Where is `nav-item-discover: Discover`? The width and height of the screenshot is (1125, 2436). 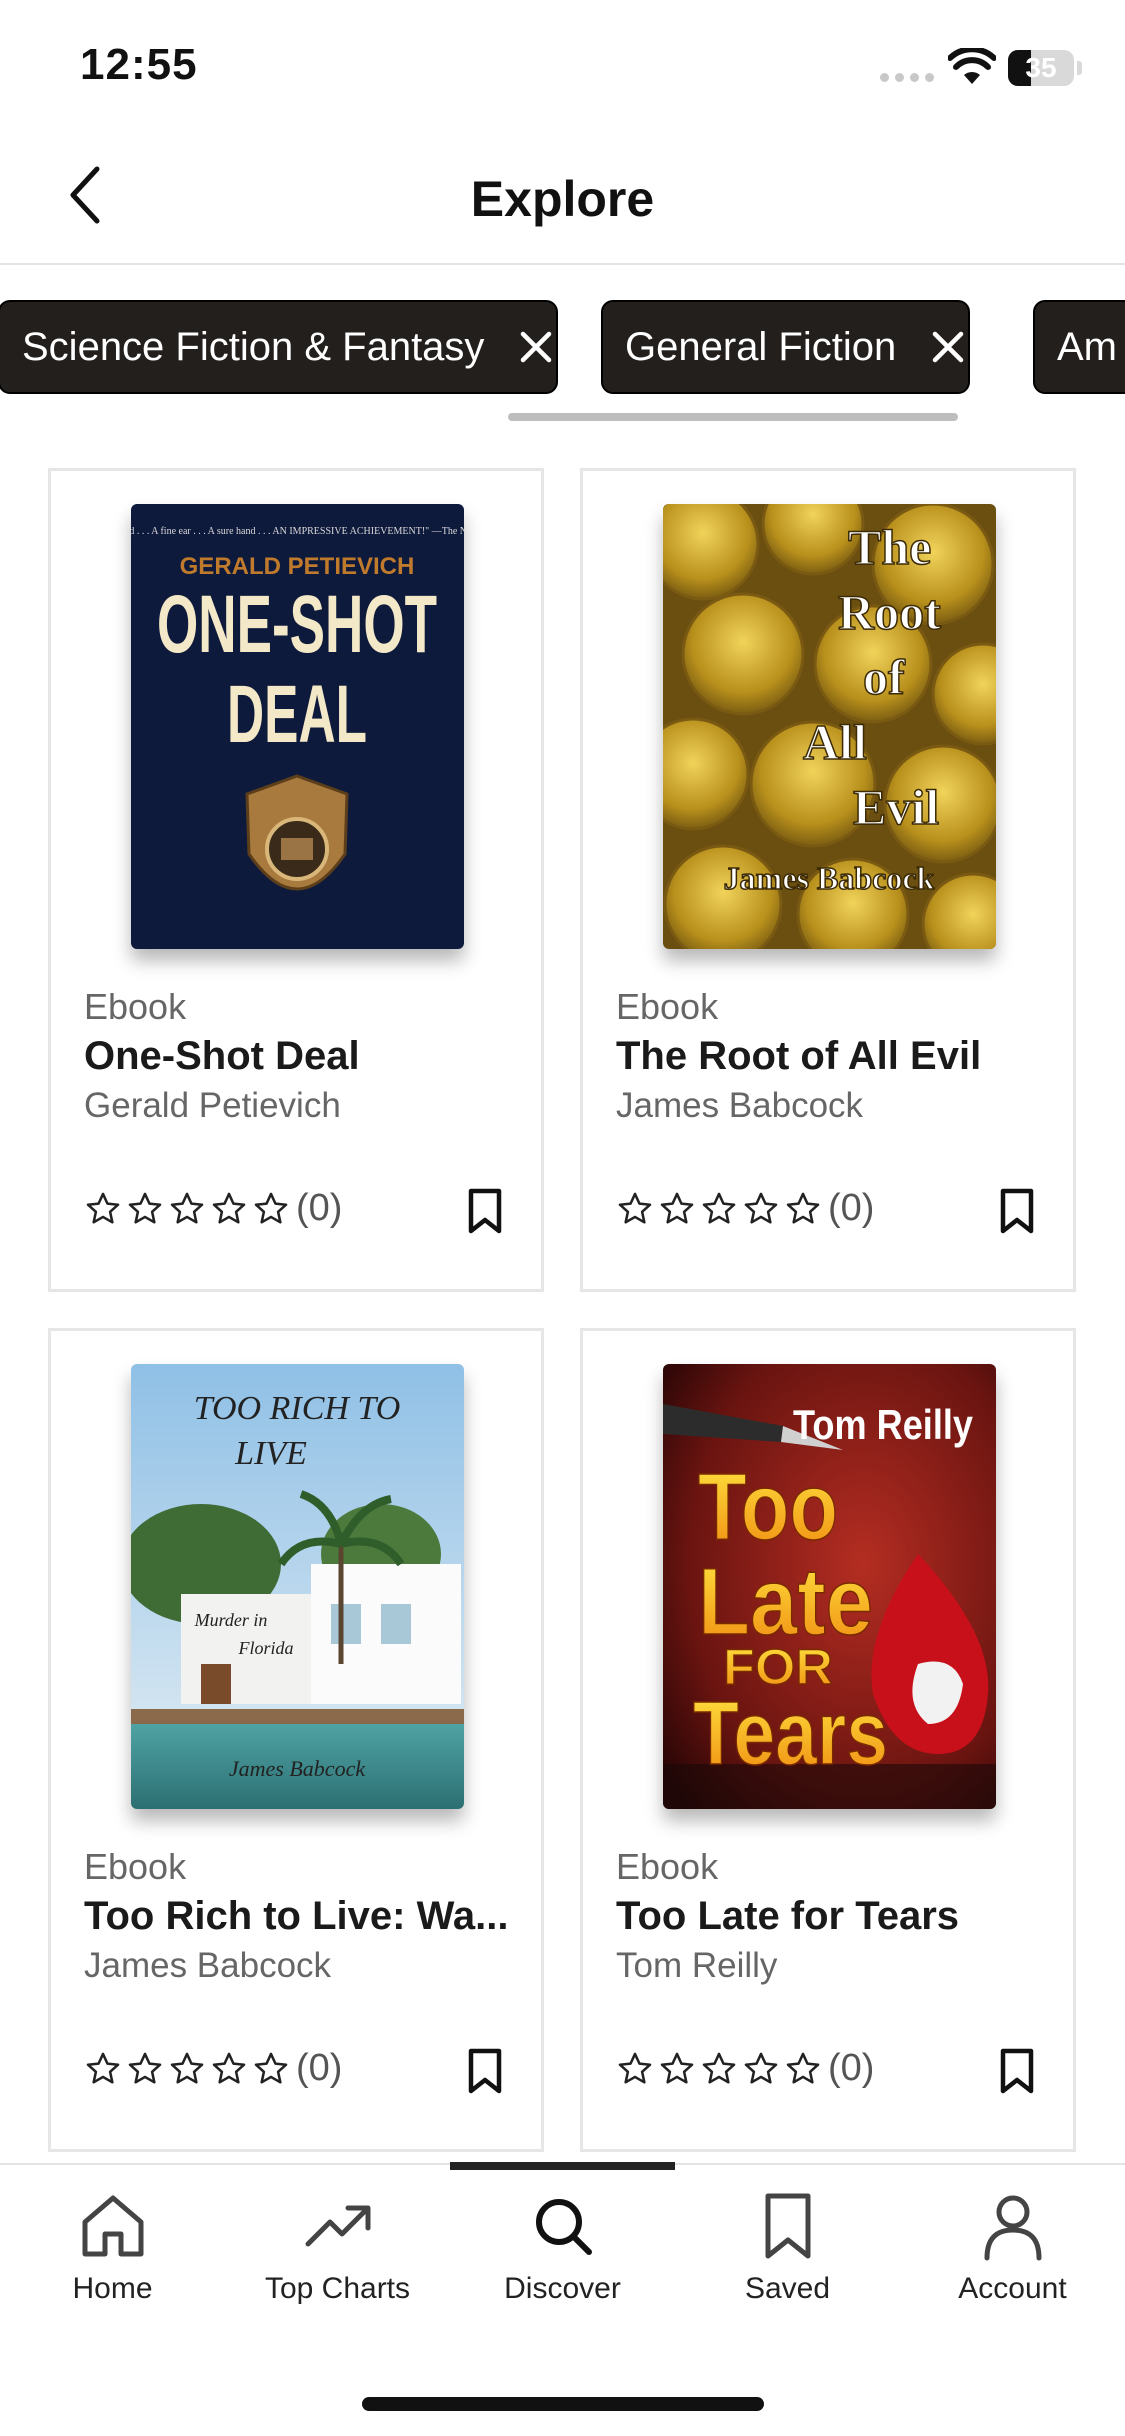
nav-item-discover: Discover is located at coordinates (562, 2265).